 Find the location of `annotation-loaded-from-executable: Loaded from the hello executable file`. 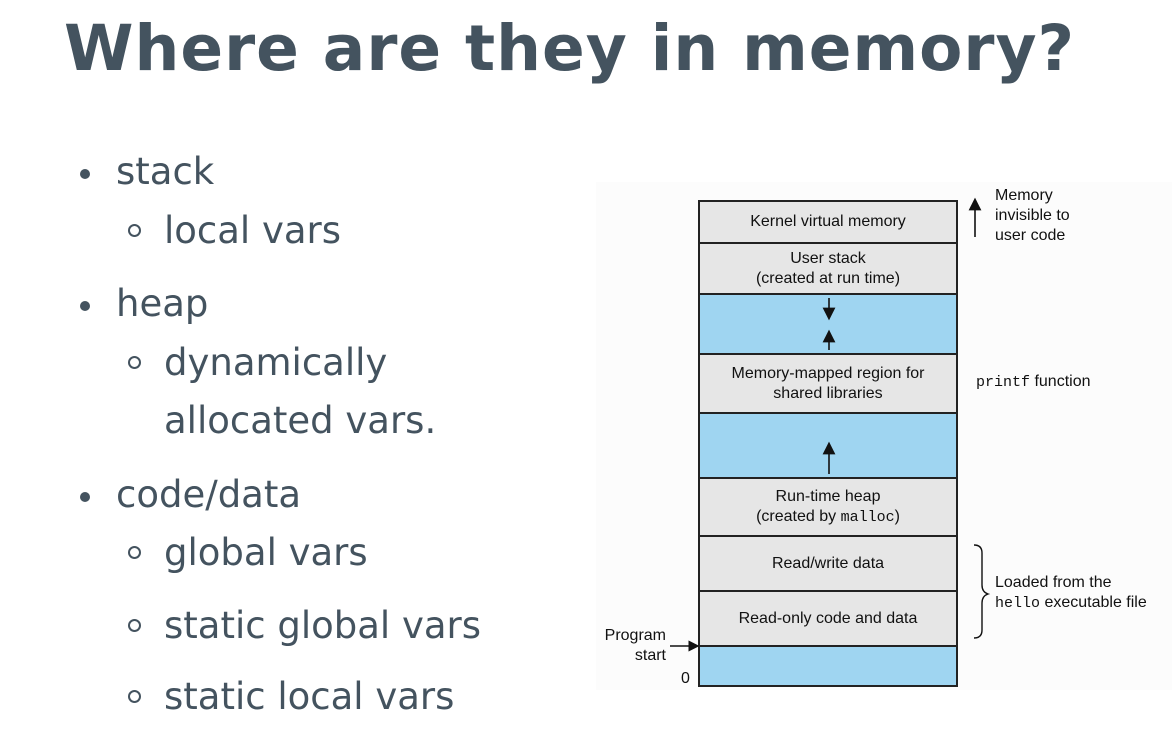

annotation-loaded-from-executable: Loaded from the hello executable file is located at coordinates (1071, 593).